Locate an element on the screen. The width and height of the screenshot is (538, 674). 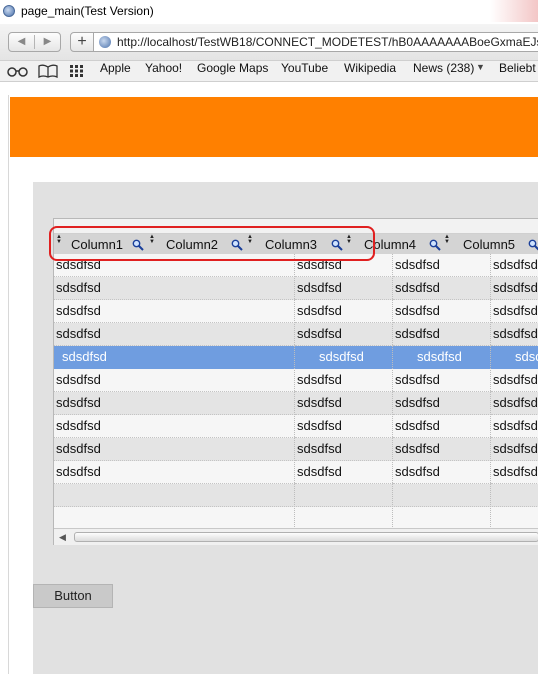
column-header-2: ▲ ▼ Column2 is located at coordinates (196, 244).